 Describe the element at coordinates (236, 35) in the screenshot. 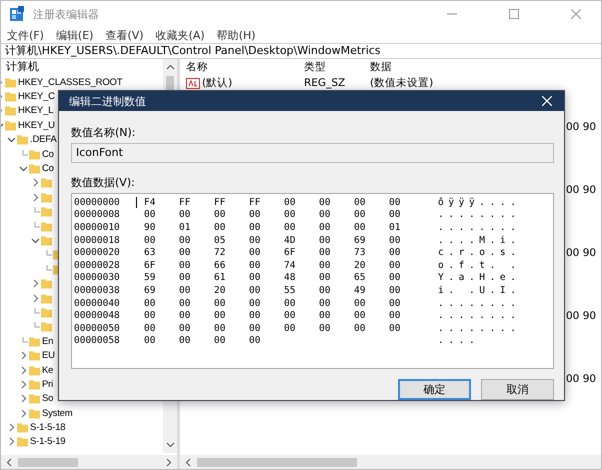

I see `menu-item: 帮助(H)` at that location.